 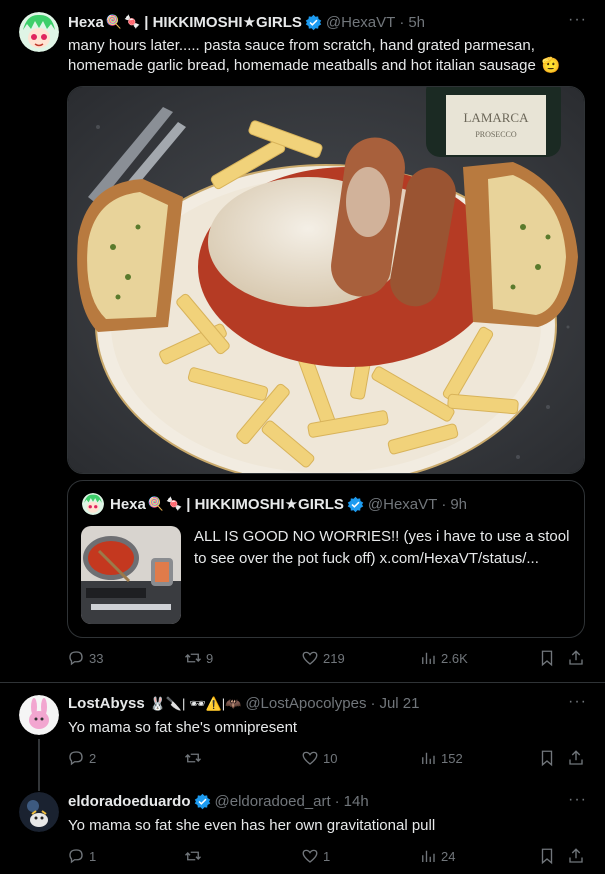 I want to click on tweet-header: eldoradoeduardo @eldoradoed_art · 14h, so click(x=218, y=801).